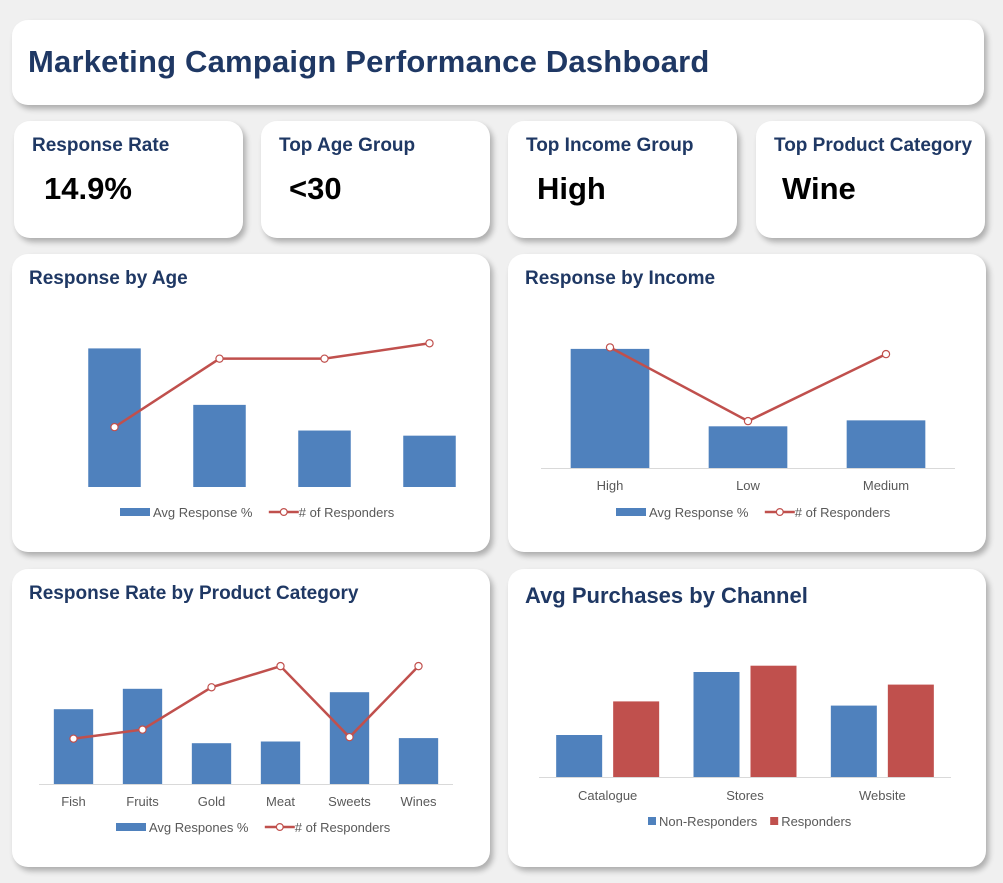 This screenshot has width=1003, height=883. What do you see at coordinates (873, 145) in the screenshot?
I see `kpi-label: Top Product Category` at bounding box center [873, 145].